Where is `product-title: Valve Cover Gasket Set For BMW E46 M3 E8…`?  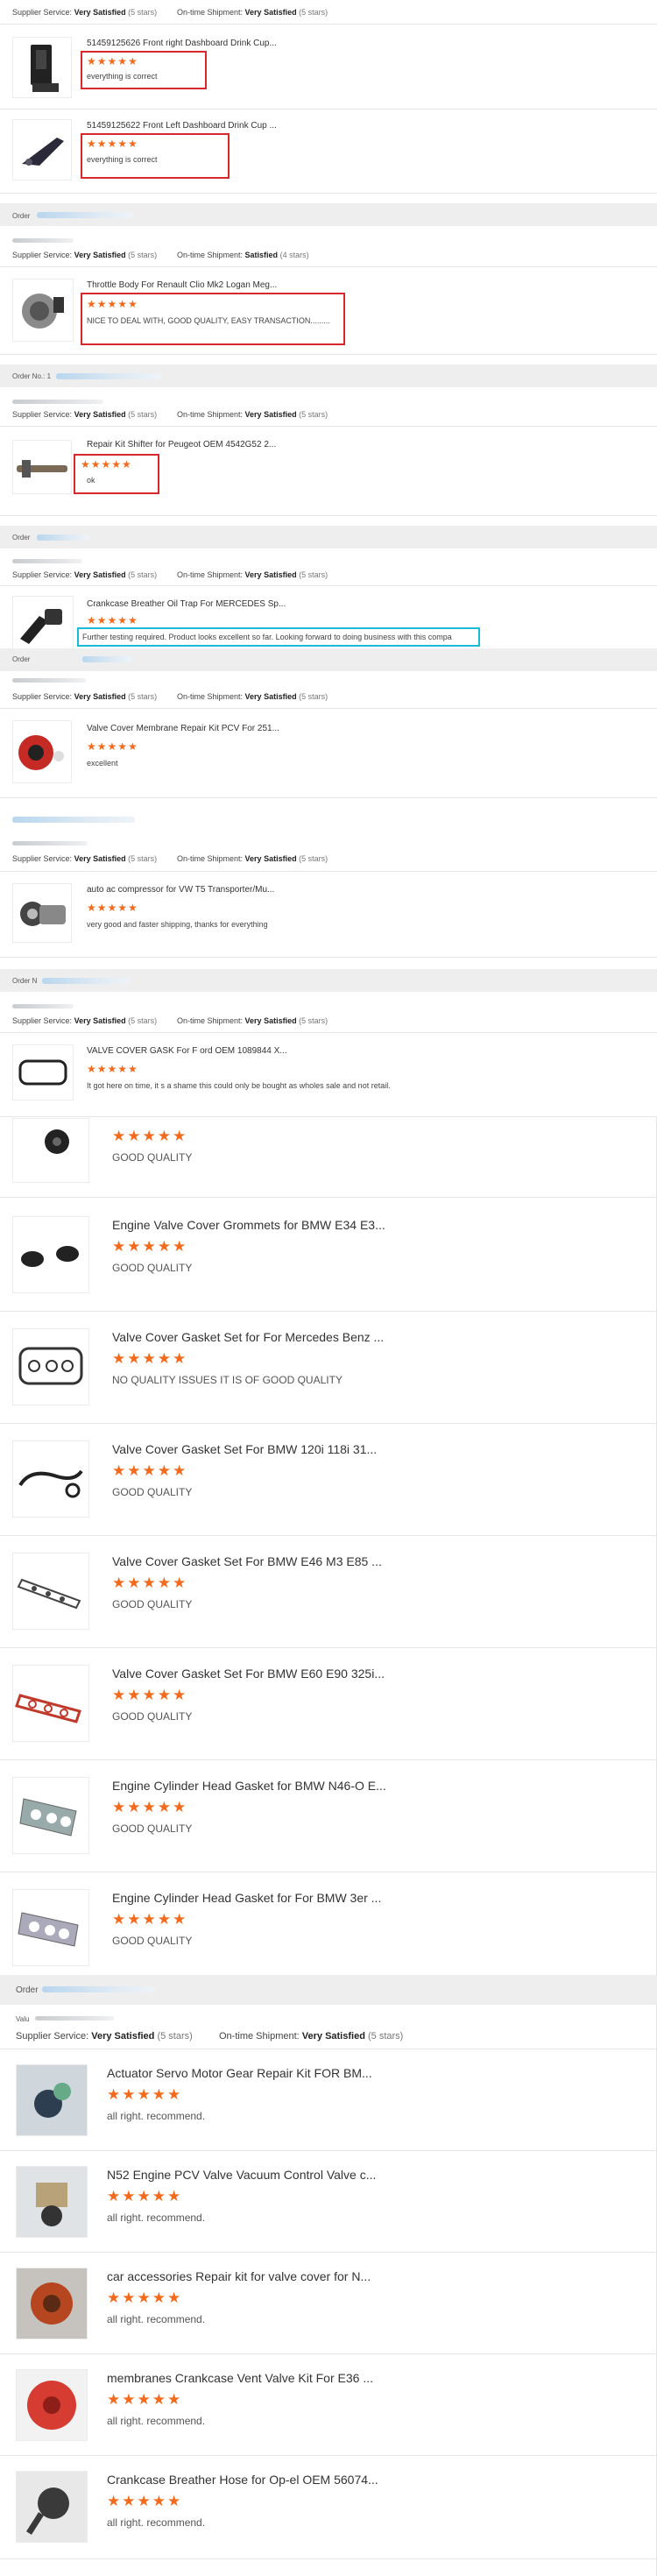
product-title: Valve Cover Gasket Set For BMW E46 M3 E8… is located at coordinates (247, 1561).